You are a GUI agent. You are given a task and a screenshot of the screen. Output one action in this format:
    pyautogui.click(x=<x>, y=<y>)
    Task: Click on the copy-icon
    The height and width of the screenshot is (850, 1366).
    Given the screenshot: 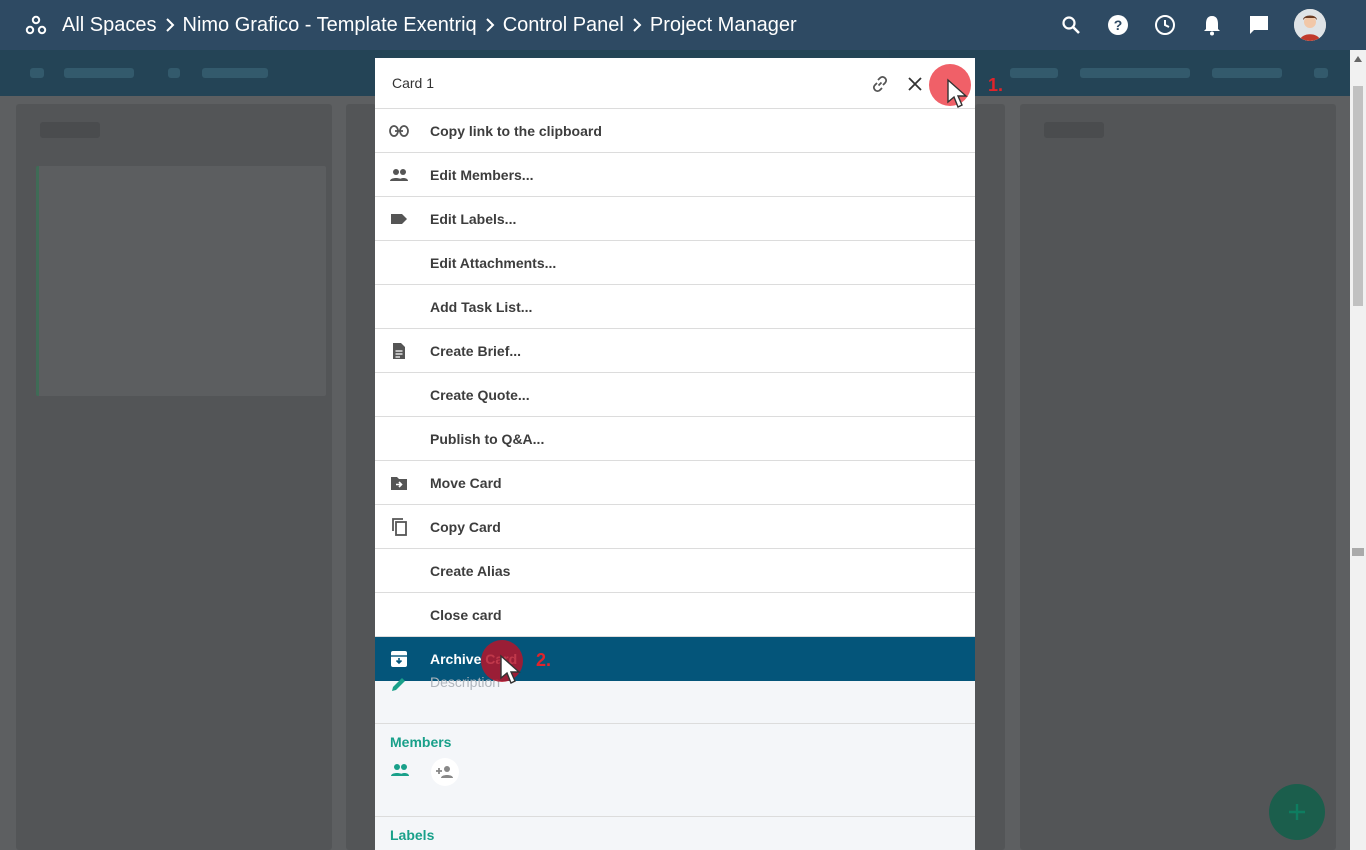 What is the action you would take?
    pyautogui.click(x=399, y=527)
    